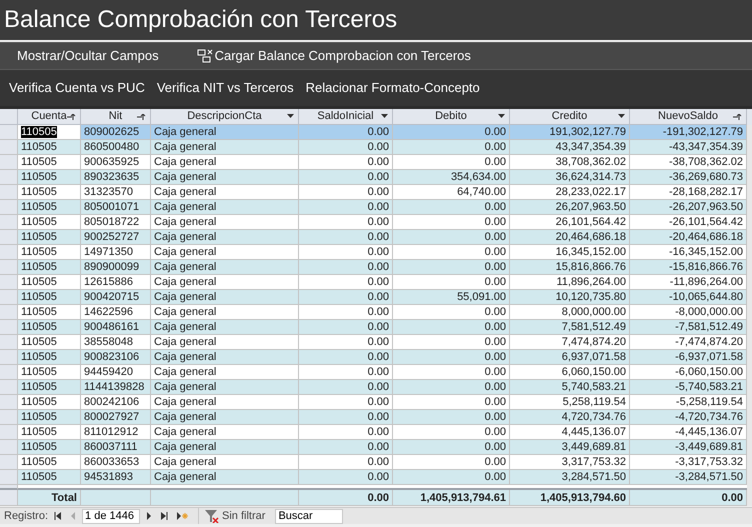 The image size is (752, 527). What do you see at coordinates (49, 117) in the screenshot?
I see `column-header: Cuenta` at bounding box center [49, 117].